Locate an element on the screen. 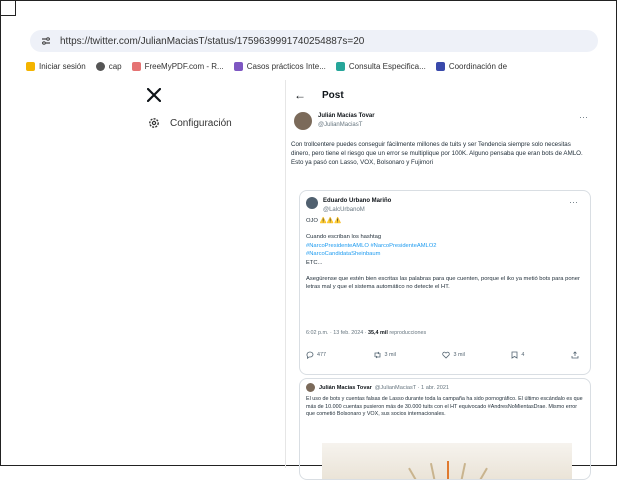 The height and width of the screenshot is (480, 619). page-title: Post is located at coordinates (333, 95).